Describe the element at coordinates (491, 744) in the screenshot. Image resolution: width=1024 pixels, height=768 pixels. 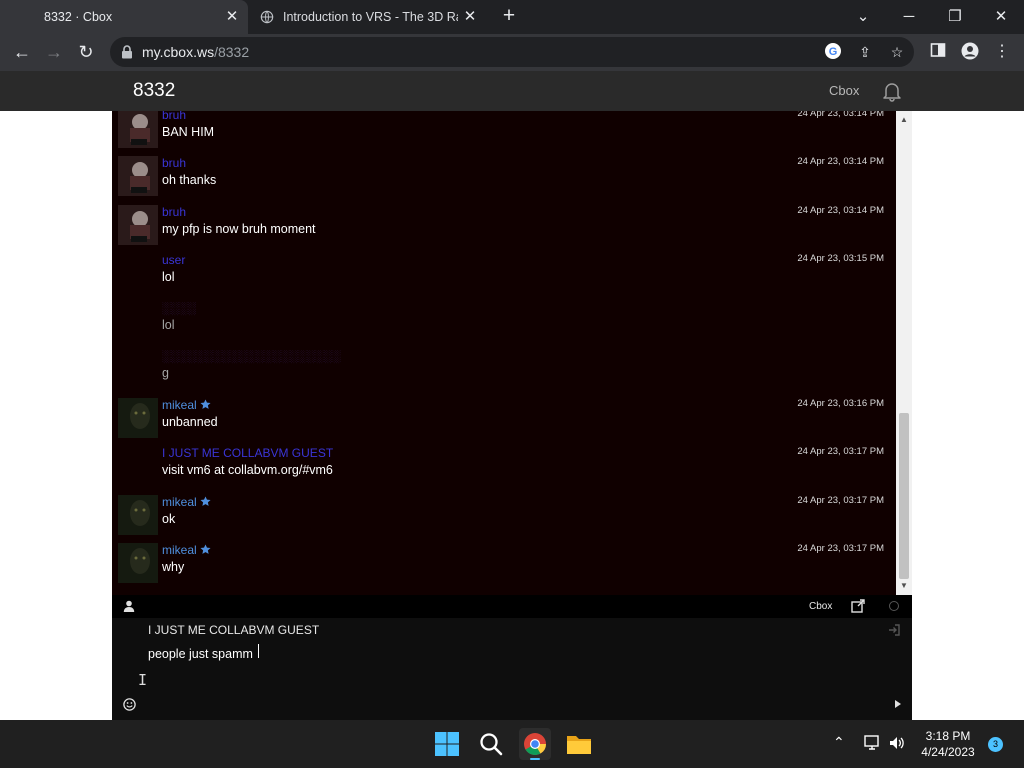
I see `search-icon` at that location.